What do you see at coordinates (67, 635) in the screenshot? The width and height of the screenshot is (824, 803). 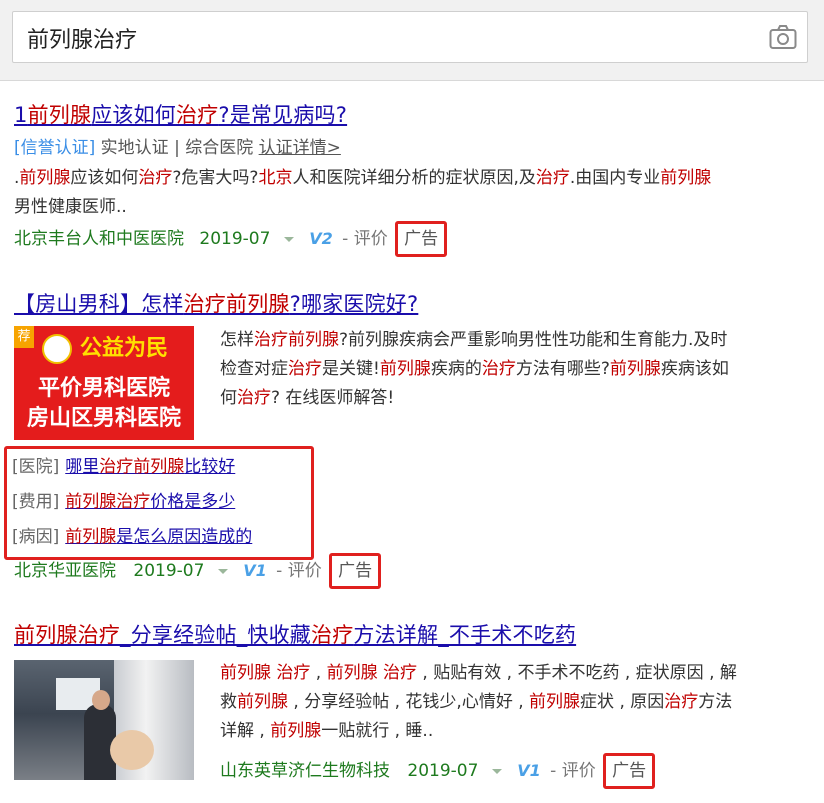 I see `highlighted-term: 前列腺治疗` at bounding box center [67, 635].